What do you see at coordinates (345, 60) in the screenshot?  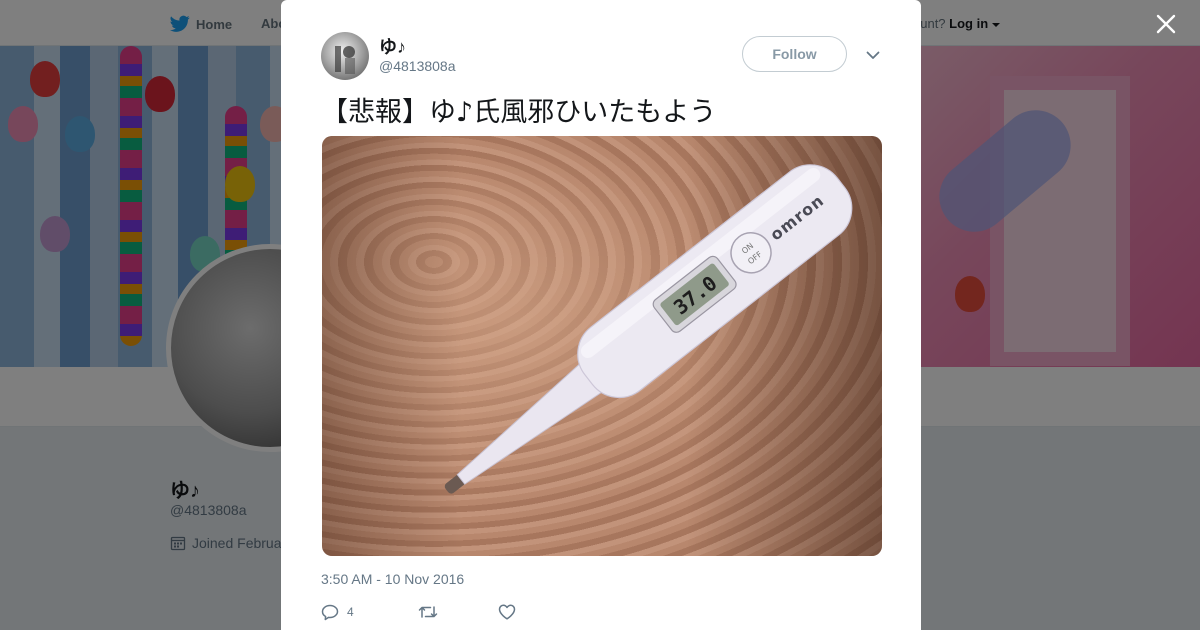 I see `avatar-photo` at bounding box center [345, 60].